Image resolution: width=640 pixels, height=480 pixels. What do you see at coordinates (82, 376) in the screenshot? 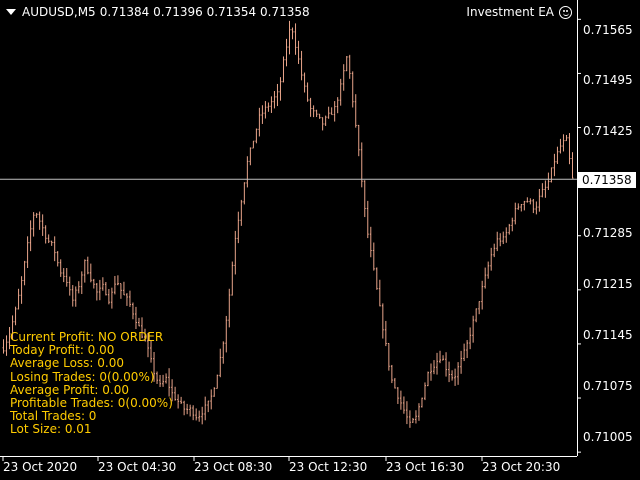
I see `losing-trades-text: Losing Trades: 0(0.00%)` at bounding box center [82, 376].